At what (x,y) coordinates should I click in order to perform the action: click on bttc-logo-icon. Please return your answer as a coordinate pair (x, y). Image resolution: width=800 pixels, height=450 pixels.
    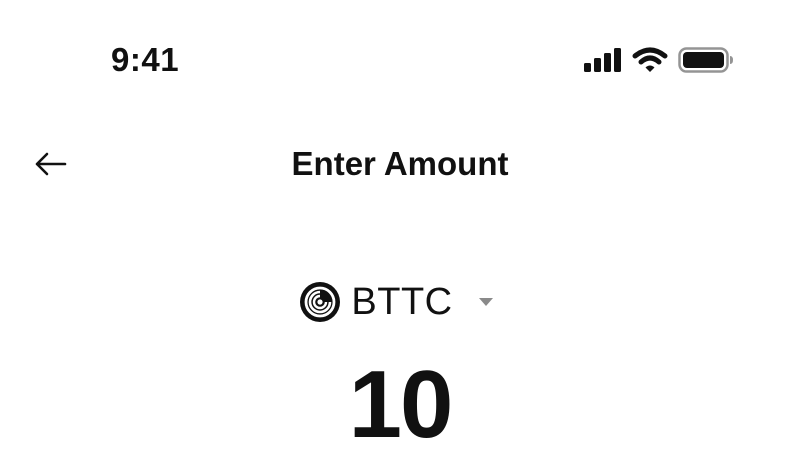
    Looking at the image, I should click on (320, 302).